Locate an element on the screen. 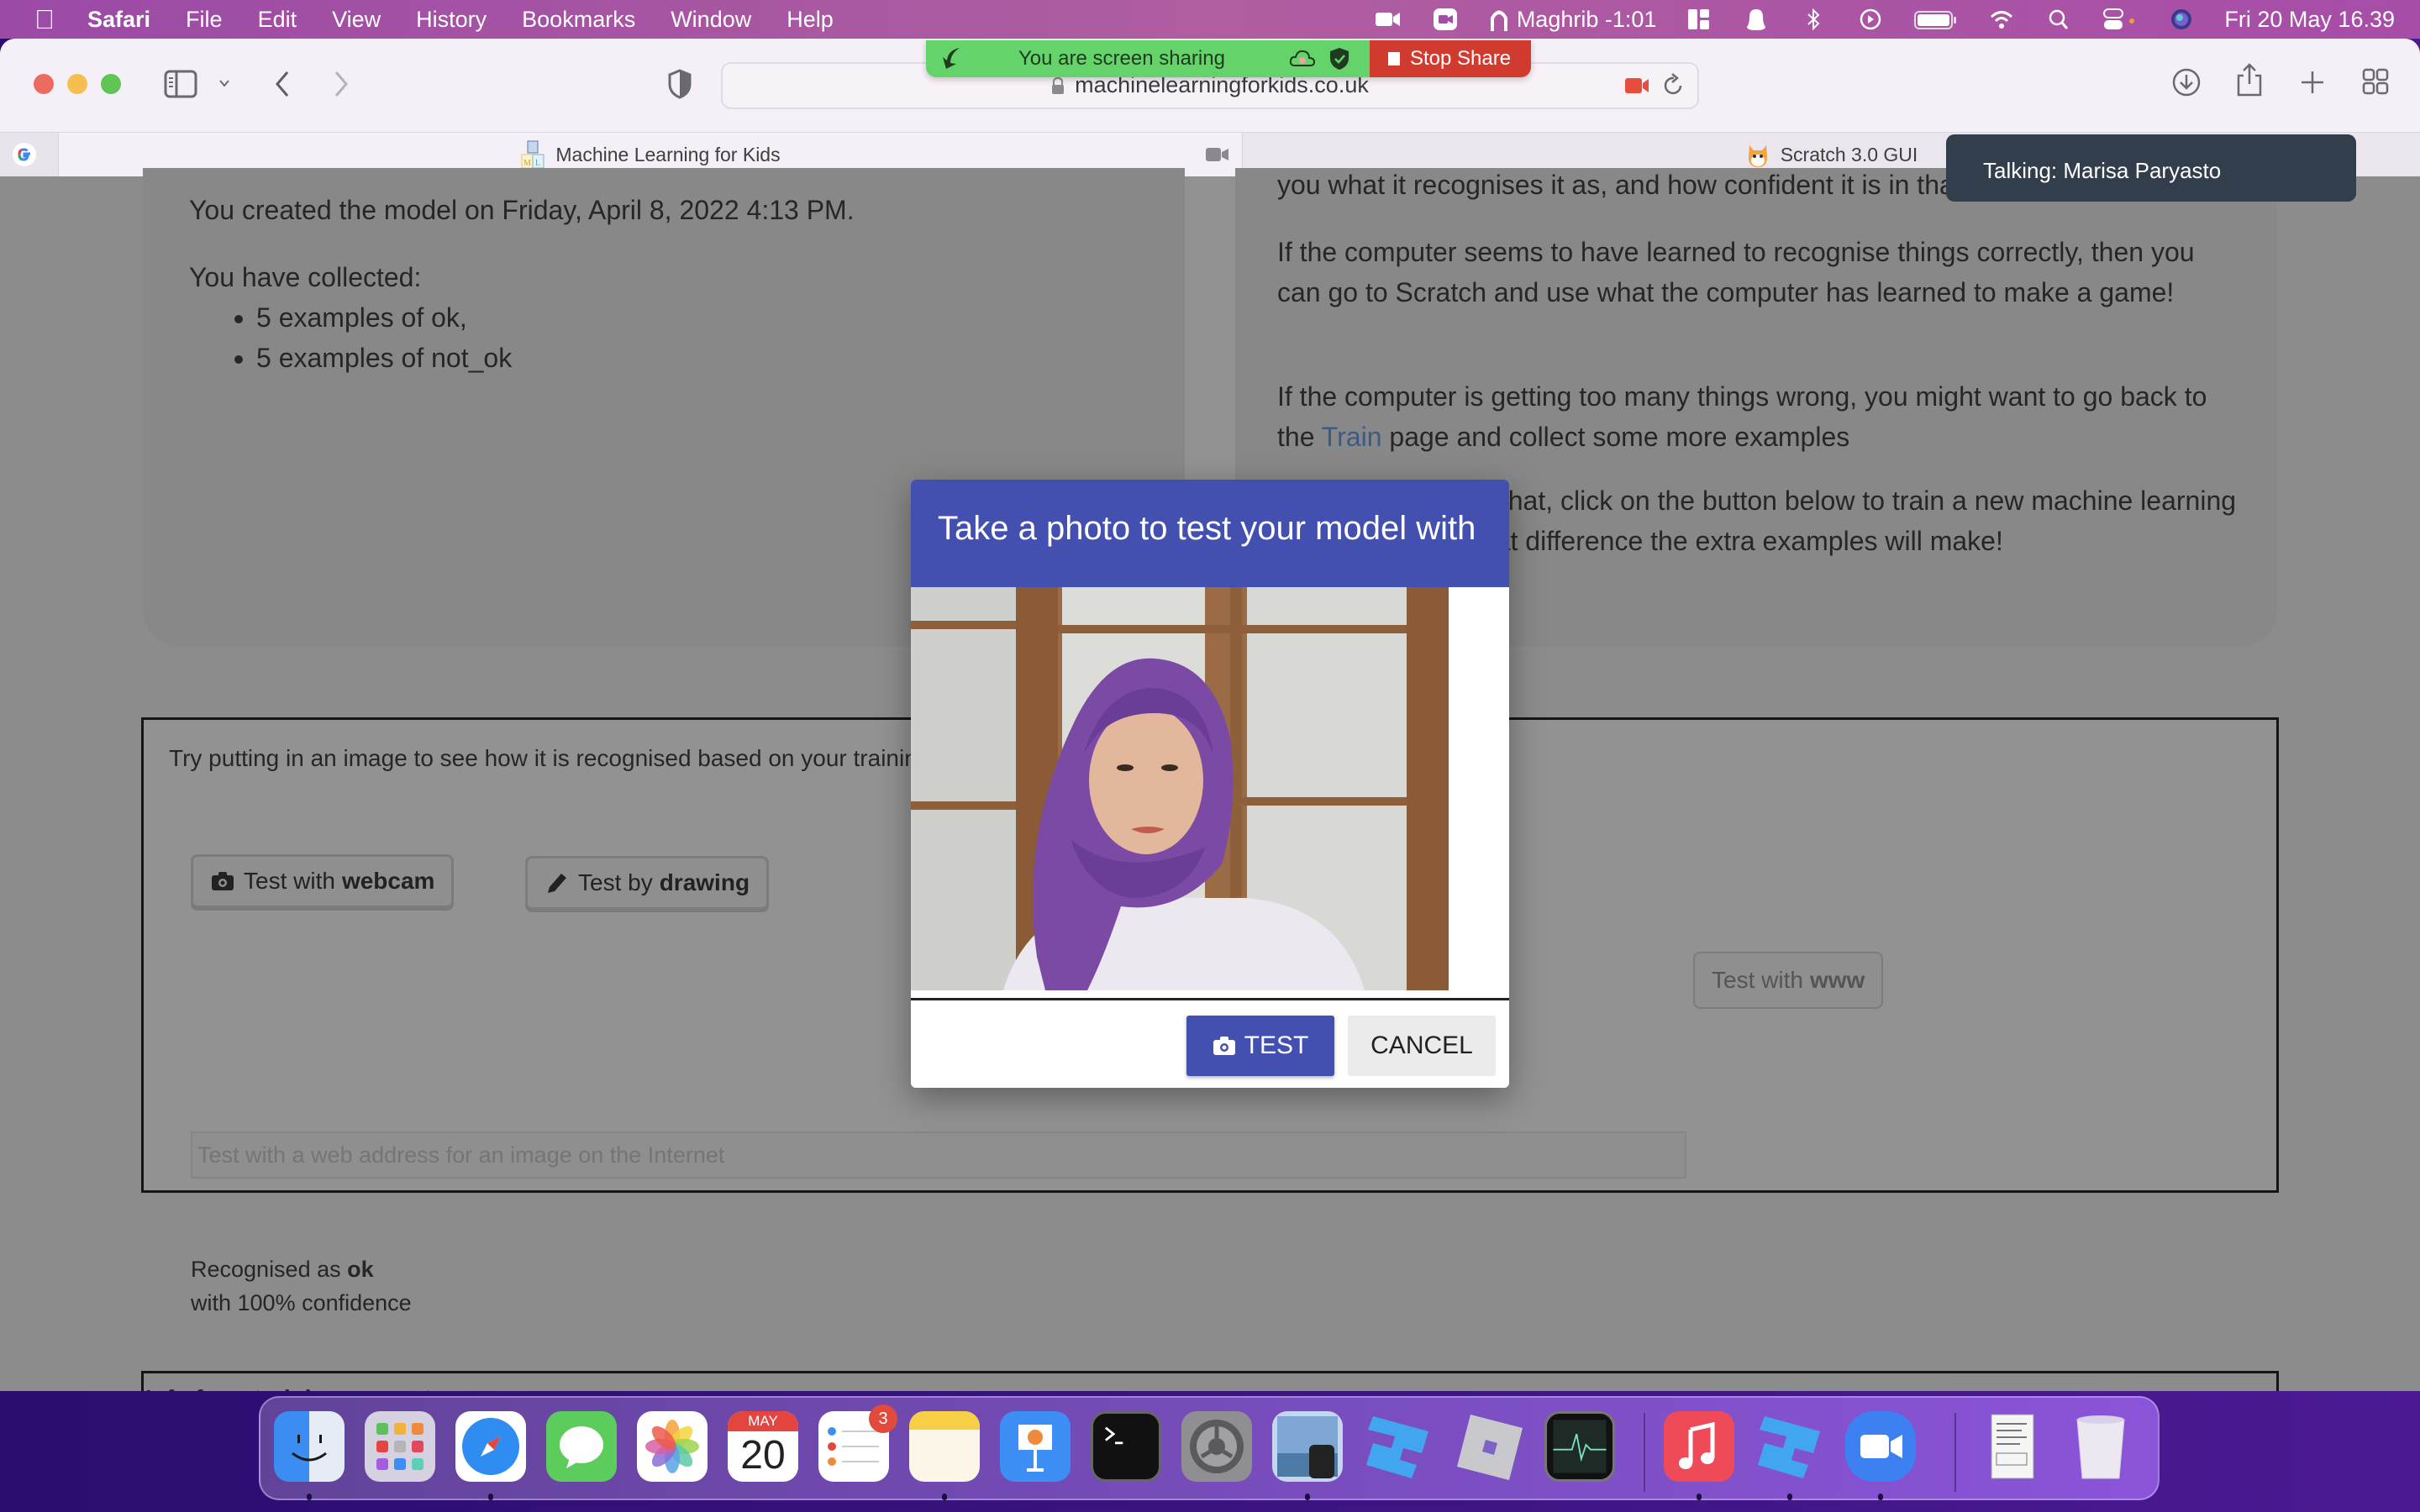 This screenshot has width=2420, height=1512. zoom-share-bar: You are screen sharing Stop Share is located at coordinates (1228, 58).